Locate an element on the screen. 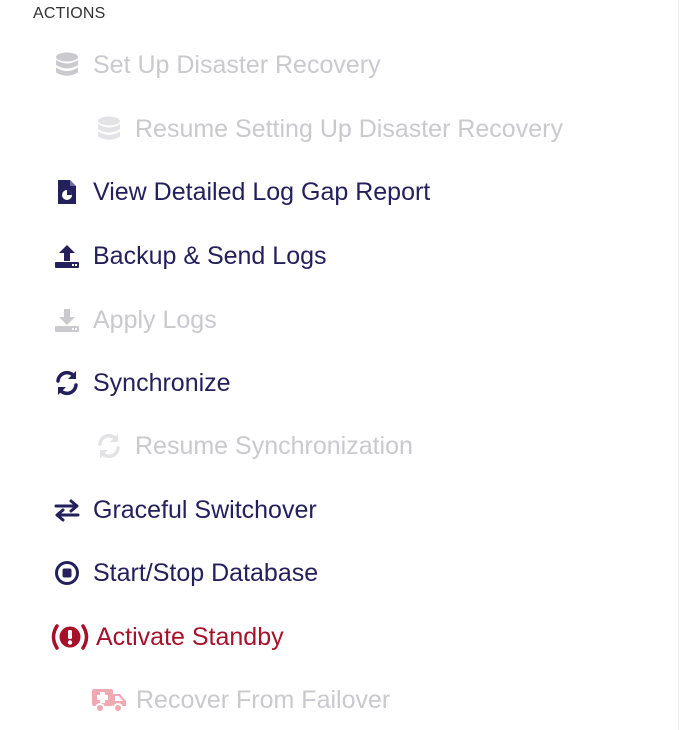  action-activate-standby: Activate Standby is located at coordinates (166, 637).